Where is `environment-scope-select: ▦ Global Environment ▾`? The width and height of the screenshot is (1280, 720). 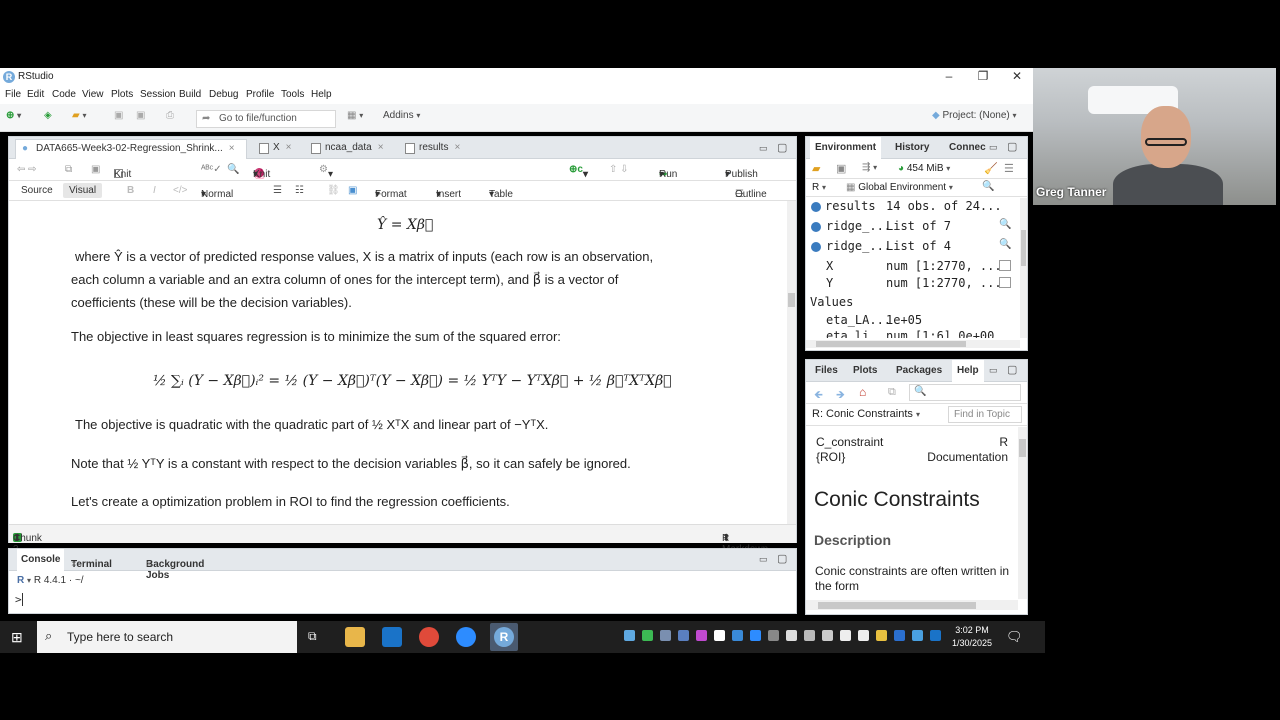
environment-scope-select: ▦ Global Environment ▾ is located at coordinates (899, 187).